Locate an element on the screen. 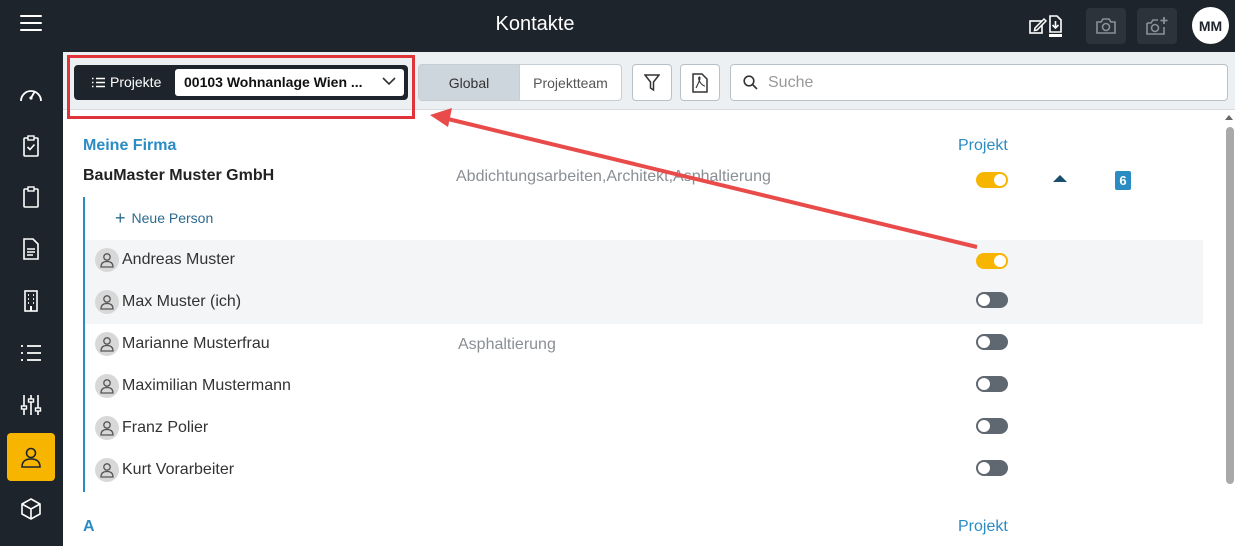  avatar: MM is located at coordinates (1210, 25).